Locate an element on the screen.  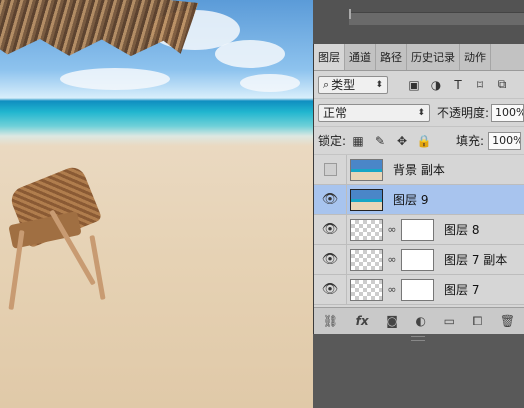
smart-object-filter-icon: ⧉ is located at coordinates (502, 85).